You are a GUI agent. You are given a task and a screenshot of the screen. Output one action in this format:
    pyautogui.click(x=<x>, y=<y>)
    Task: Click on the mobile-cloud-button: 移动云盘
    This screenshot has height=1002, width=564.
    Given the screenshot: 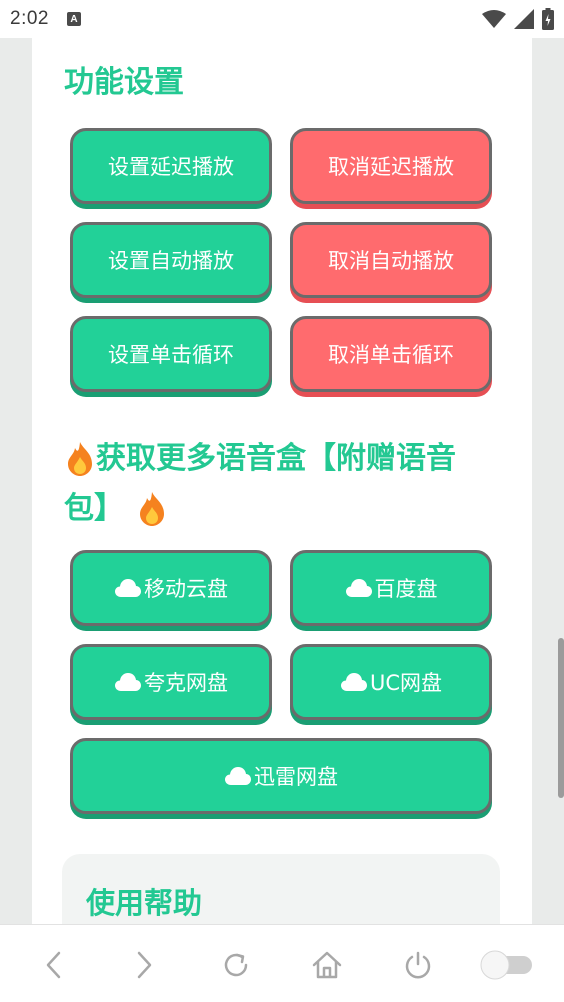 What is the action you would take?
    pyautogui.click(x=171, y=588)
    